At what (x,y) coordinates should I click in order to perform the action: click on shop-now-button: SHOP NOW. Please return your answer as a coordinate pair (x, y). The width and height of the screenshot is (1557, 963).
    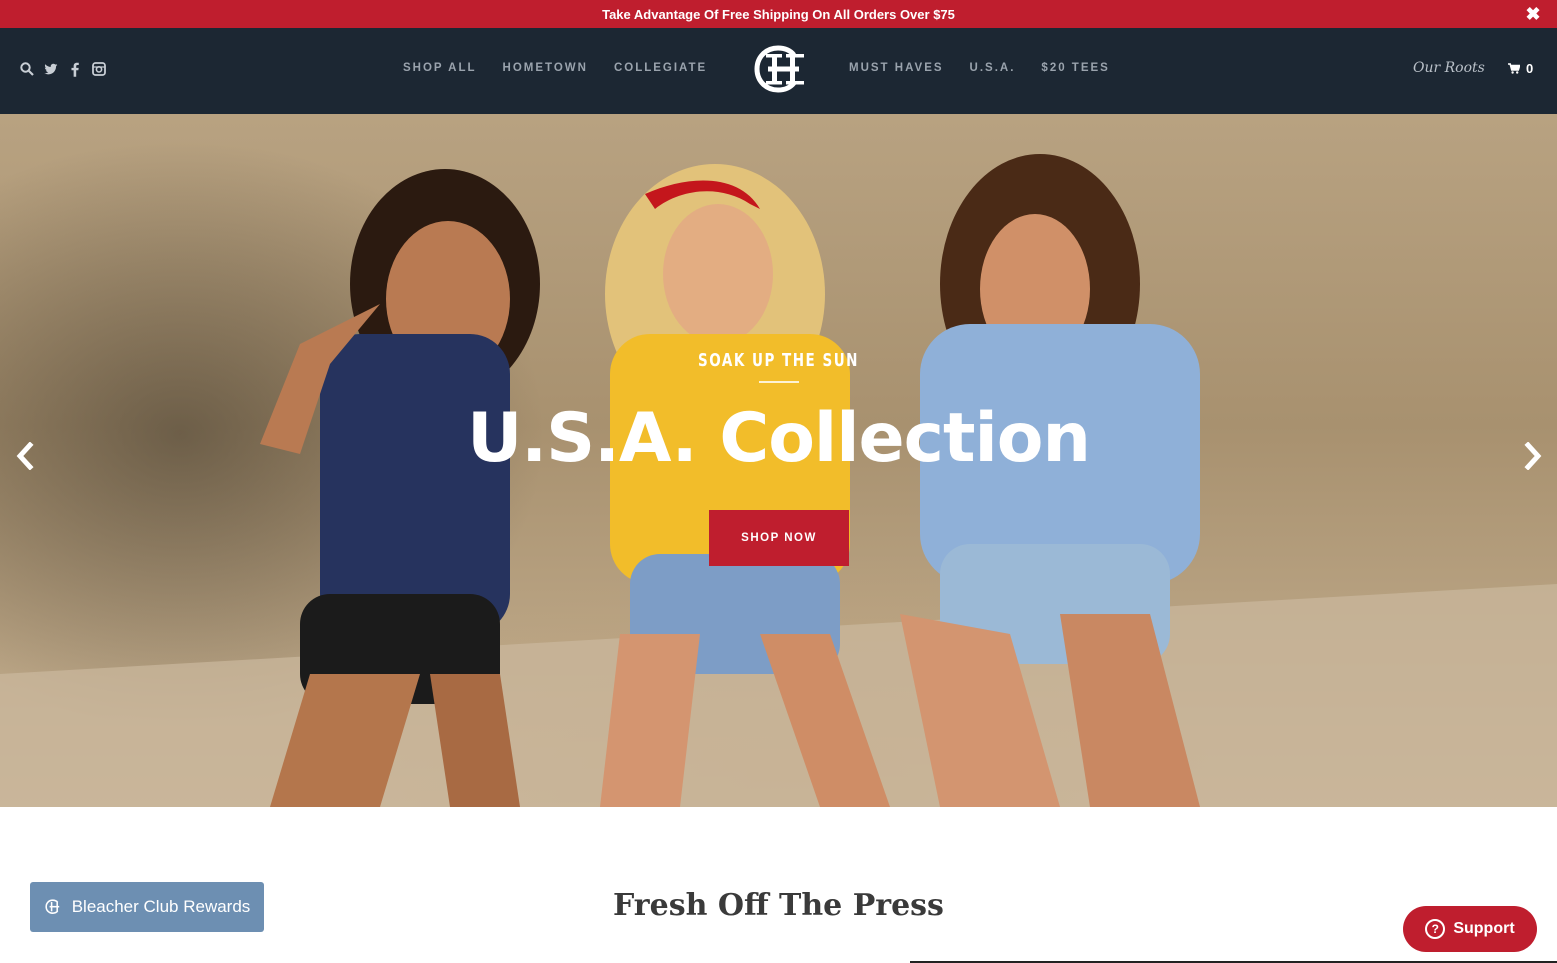
    Looking at the image, I should click on (779, 538).